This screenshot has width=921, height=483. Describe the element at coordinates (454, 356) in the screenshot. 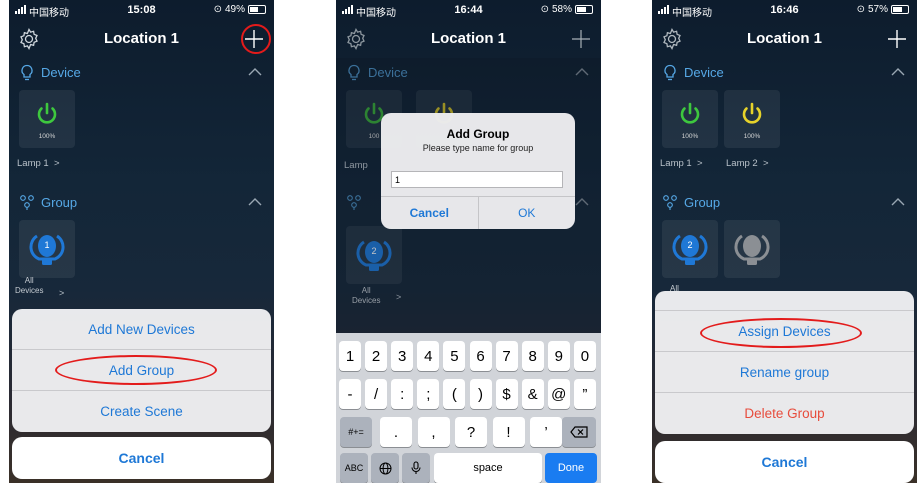

I see `key-digit-4: 5` at that location.